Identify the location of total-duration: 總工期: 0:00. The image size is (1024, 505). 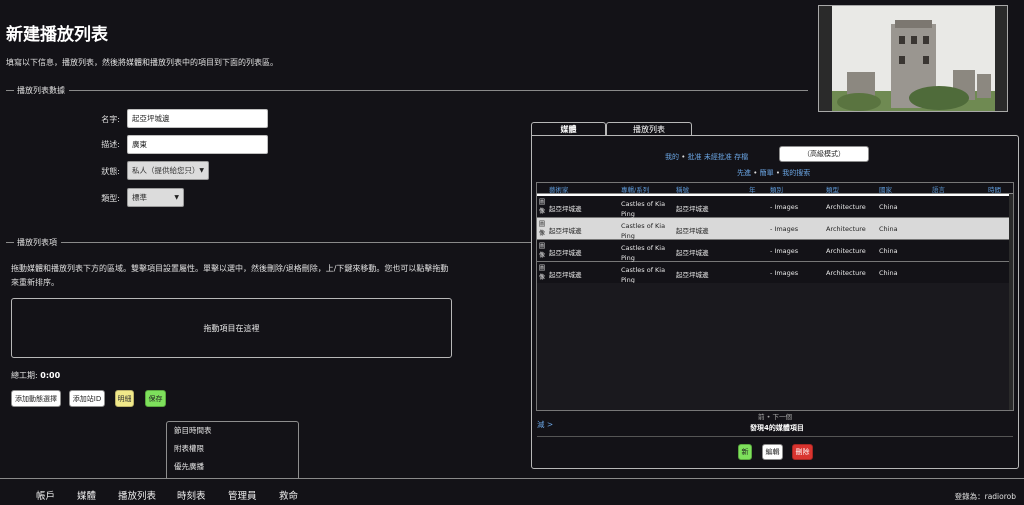
(35, 375).